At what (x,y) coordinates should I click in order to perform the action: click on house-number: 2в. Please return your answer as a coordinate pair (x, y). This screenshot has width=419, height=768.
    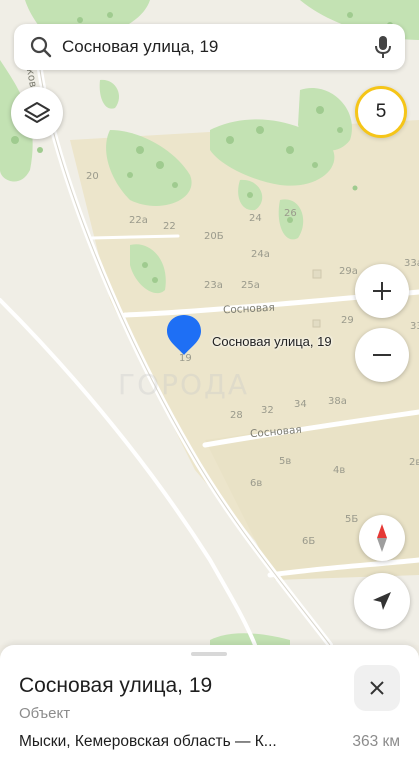
    Looking at the image, I should click on (414, 462).